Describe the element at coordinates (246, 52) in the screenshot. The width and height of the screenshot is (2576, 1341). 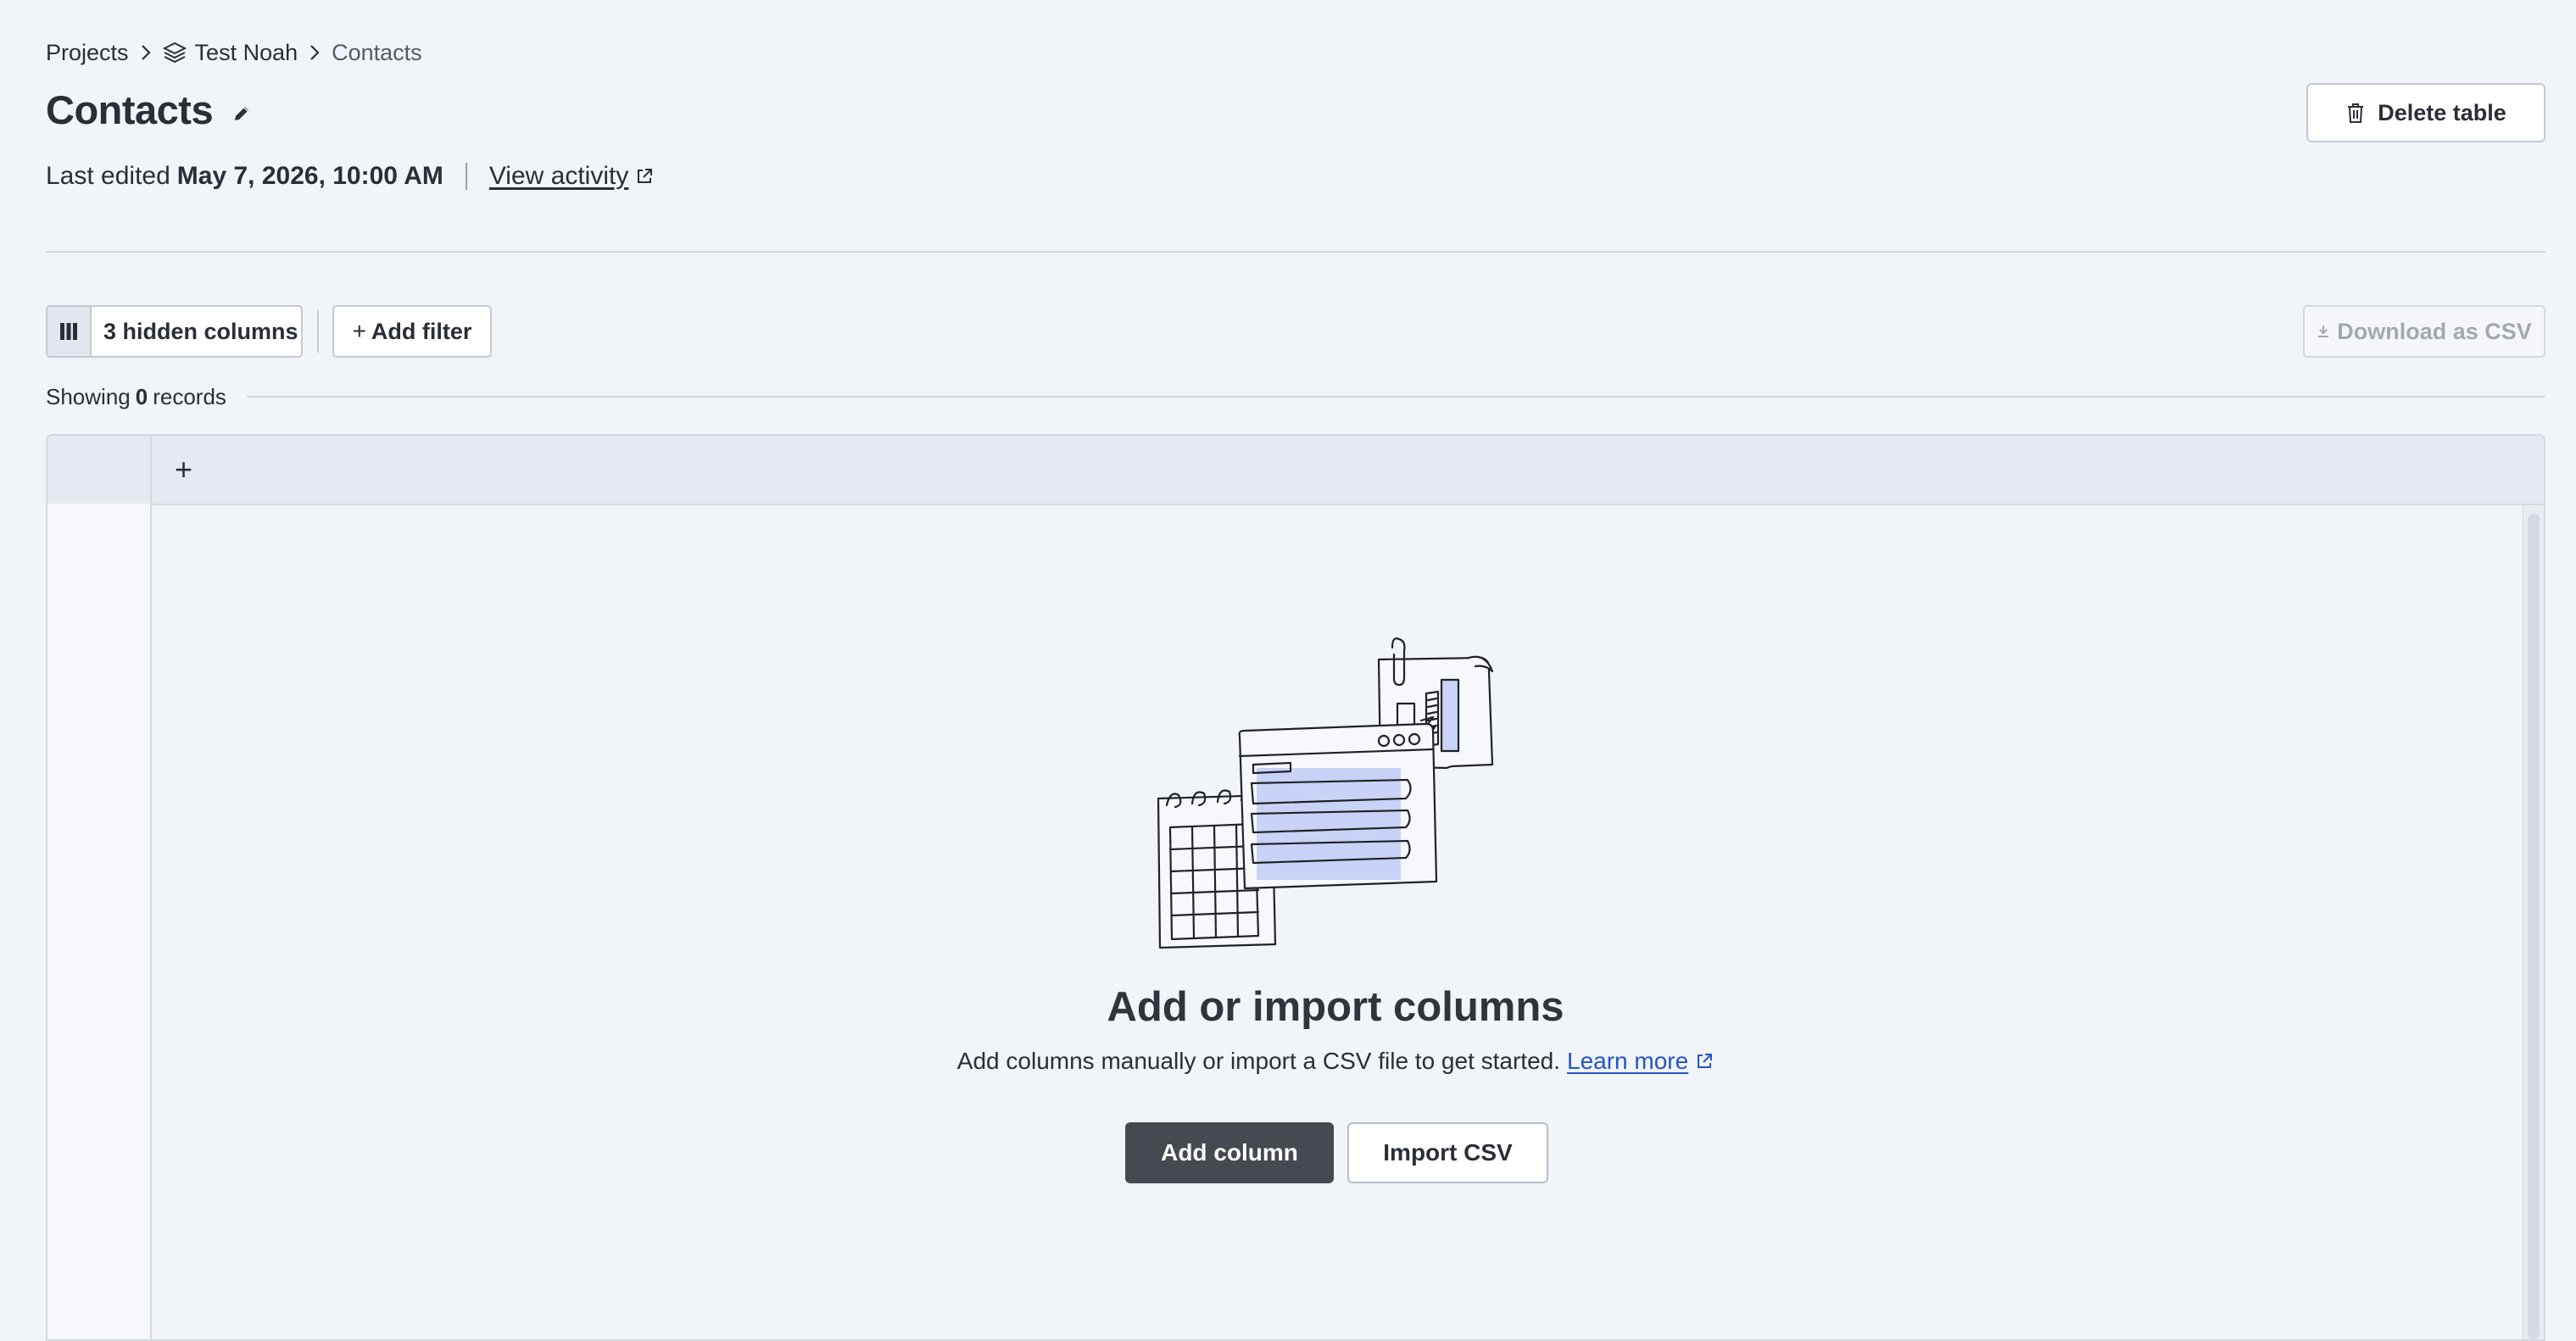
I see `breadcrumb-project-label: Test Noah` at that location.